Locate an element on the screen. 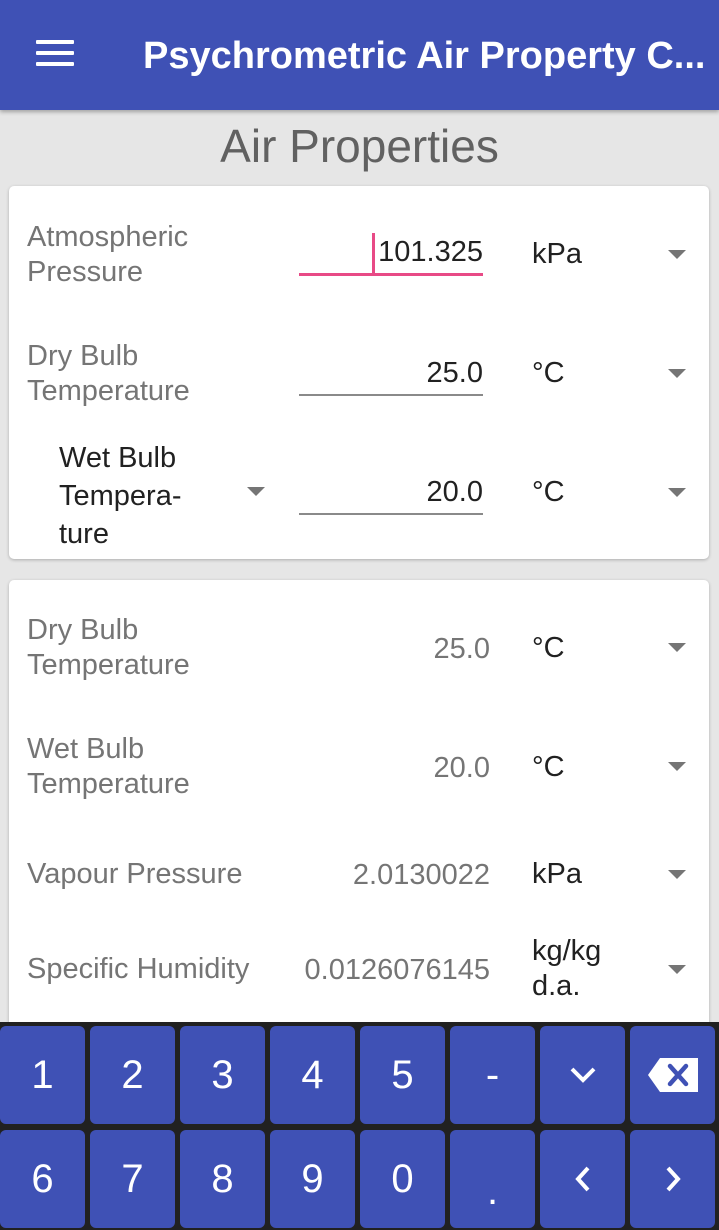  result-specific-humidity-value: 0.0126076145 is located at coordinates (397, 970).